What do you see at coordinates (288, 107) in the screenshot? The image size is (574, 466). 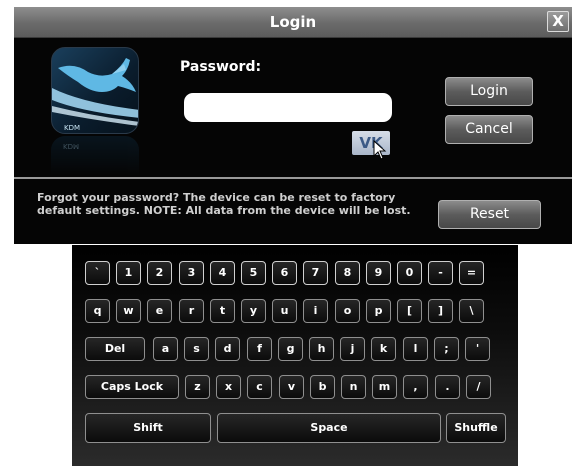 I see `password-input` at bounding box center [288, 107].